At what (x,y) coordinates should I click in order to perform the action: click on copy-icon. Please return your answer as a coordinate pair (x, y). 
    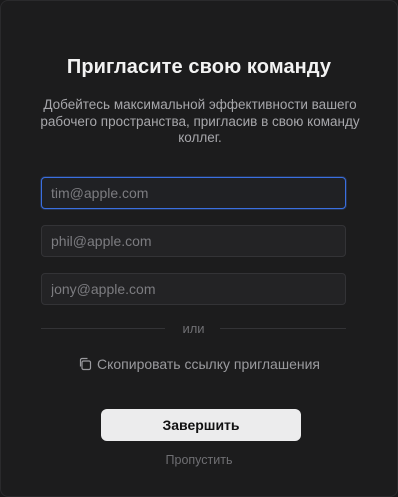
    Looking at the image, I should click on (85, 364).